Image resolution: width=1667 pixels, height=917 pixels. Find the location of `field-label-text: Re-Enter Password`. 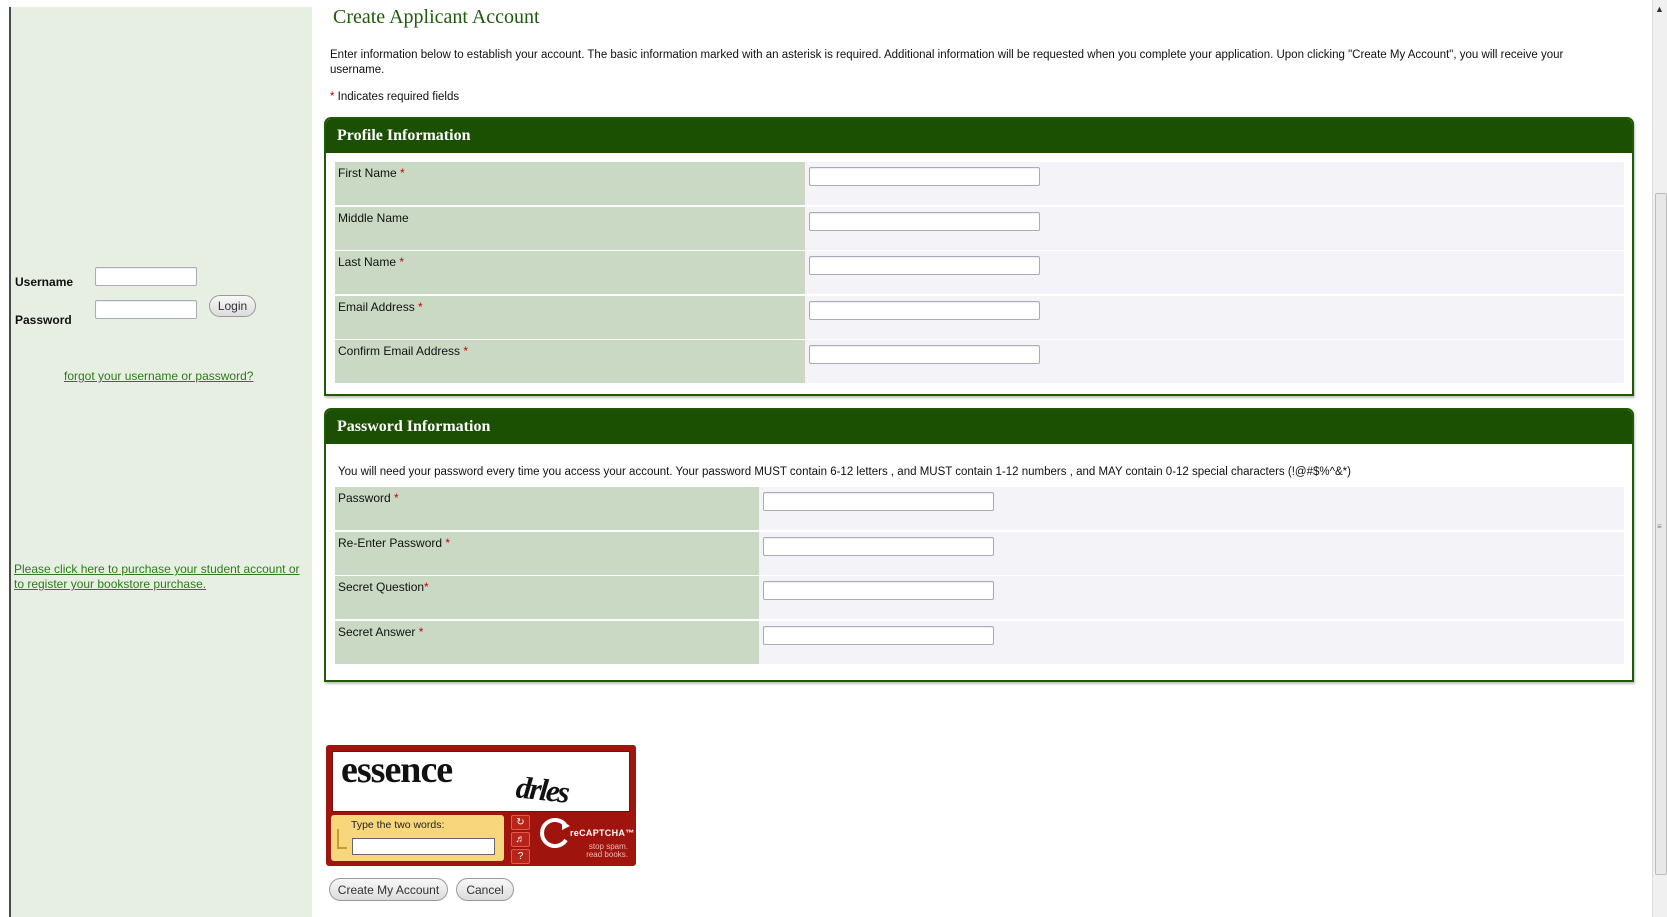

field-label-text: Re-Enter Password is located at coordinates (390, 542).